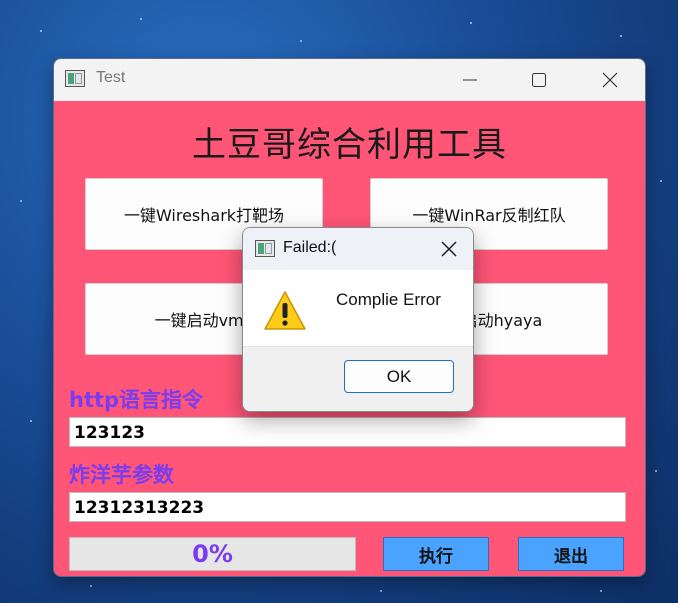 Image resolution: width=678 pixels, height=603 pixels. I want to click on dialog-title: Failed:(, so click(310, 247).